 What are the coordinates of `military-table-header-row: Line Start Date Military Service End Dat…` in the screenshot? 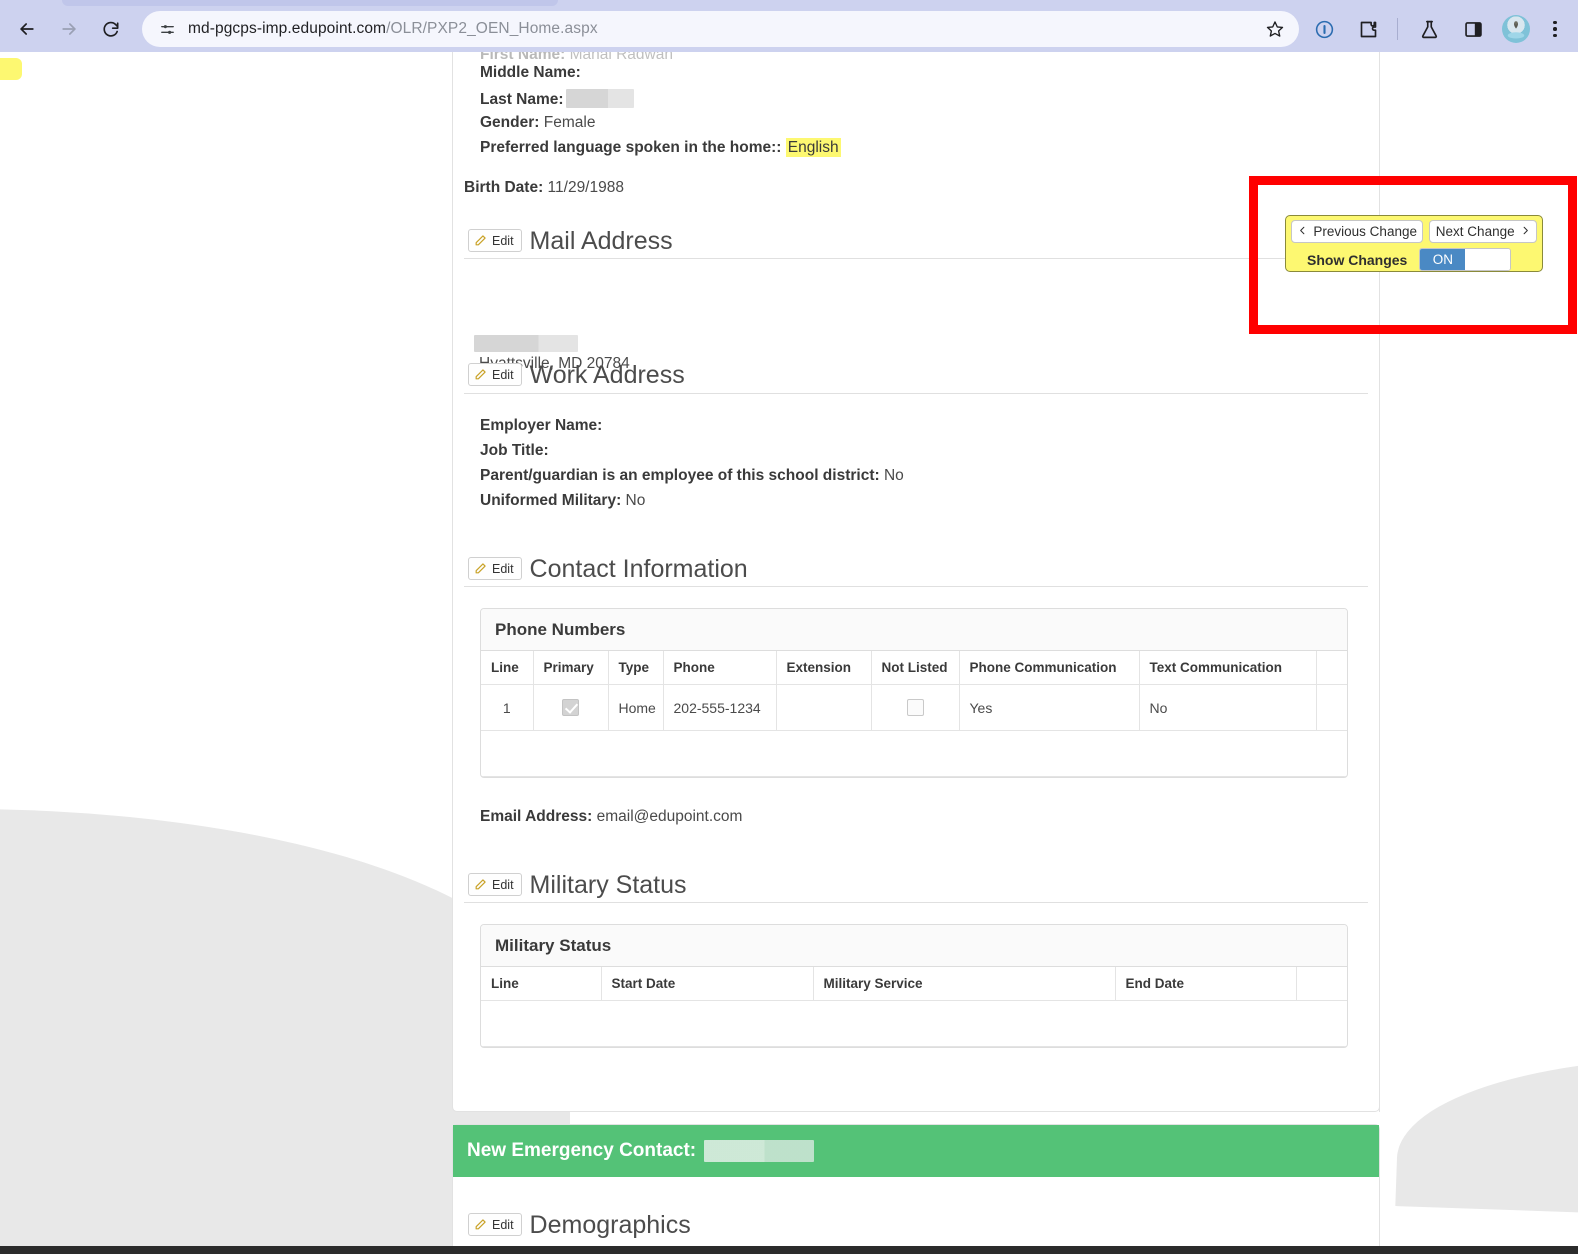 It's located at (914, 984).